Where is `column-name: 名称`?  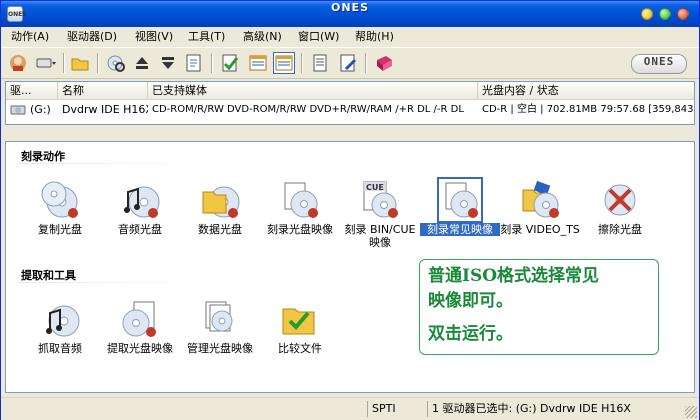 column-name: 名称 is located at coordinates (103, 90).